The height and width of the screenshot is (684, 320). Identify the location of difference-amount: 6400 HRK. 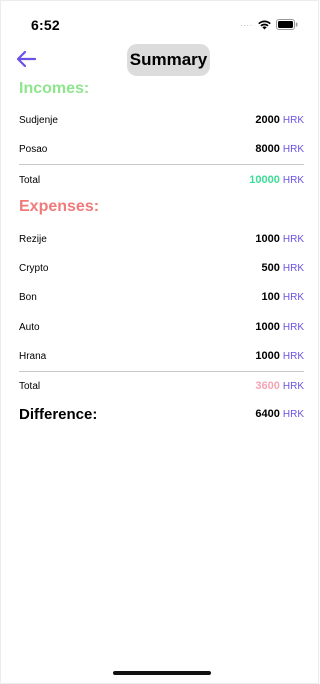
(279, 414).